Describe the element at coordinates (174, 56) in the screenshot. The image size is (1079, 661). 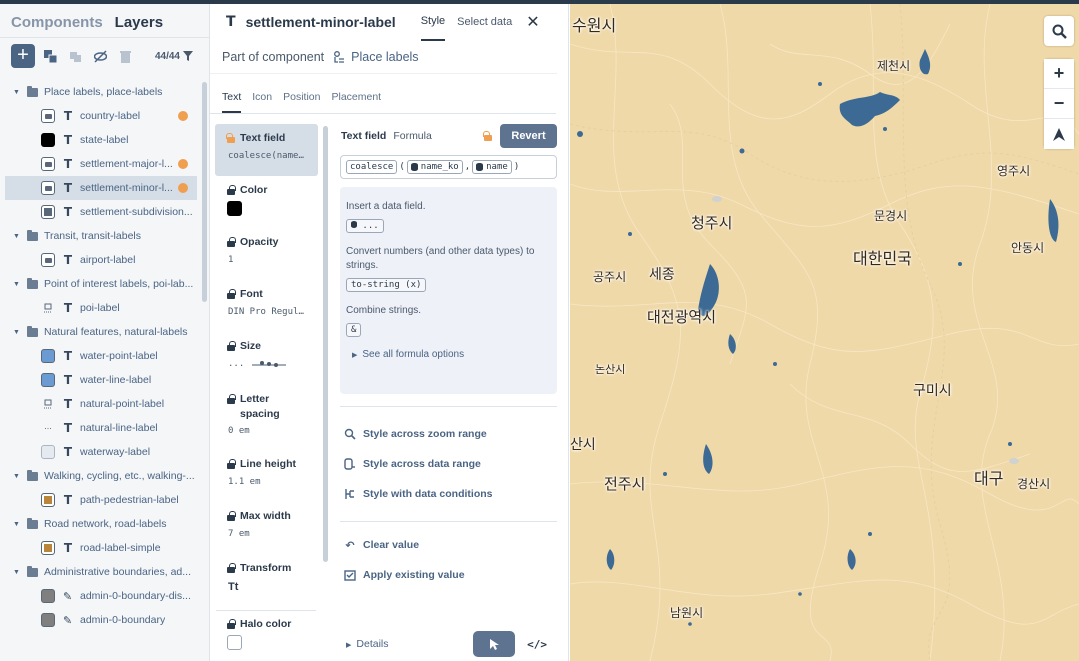
I see `layer-count: 44/44` at that location.